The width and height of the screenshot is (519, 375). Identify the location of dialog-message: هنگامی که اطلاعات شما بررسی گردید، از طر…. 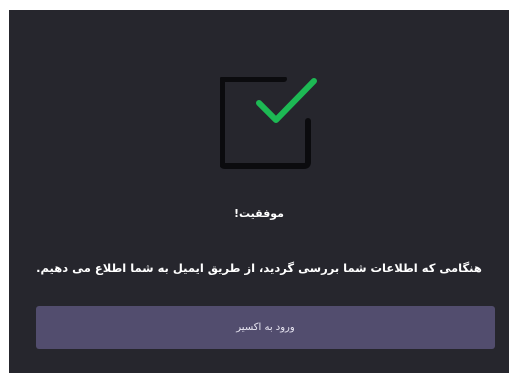
(259, 268).